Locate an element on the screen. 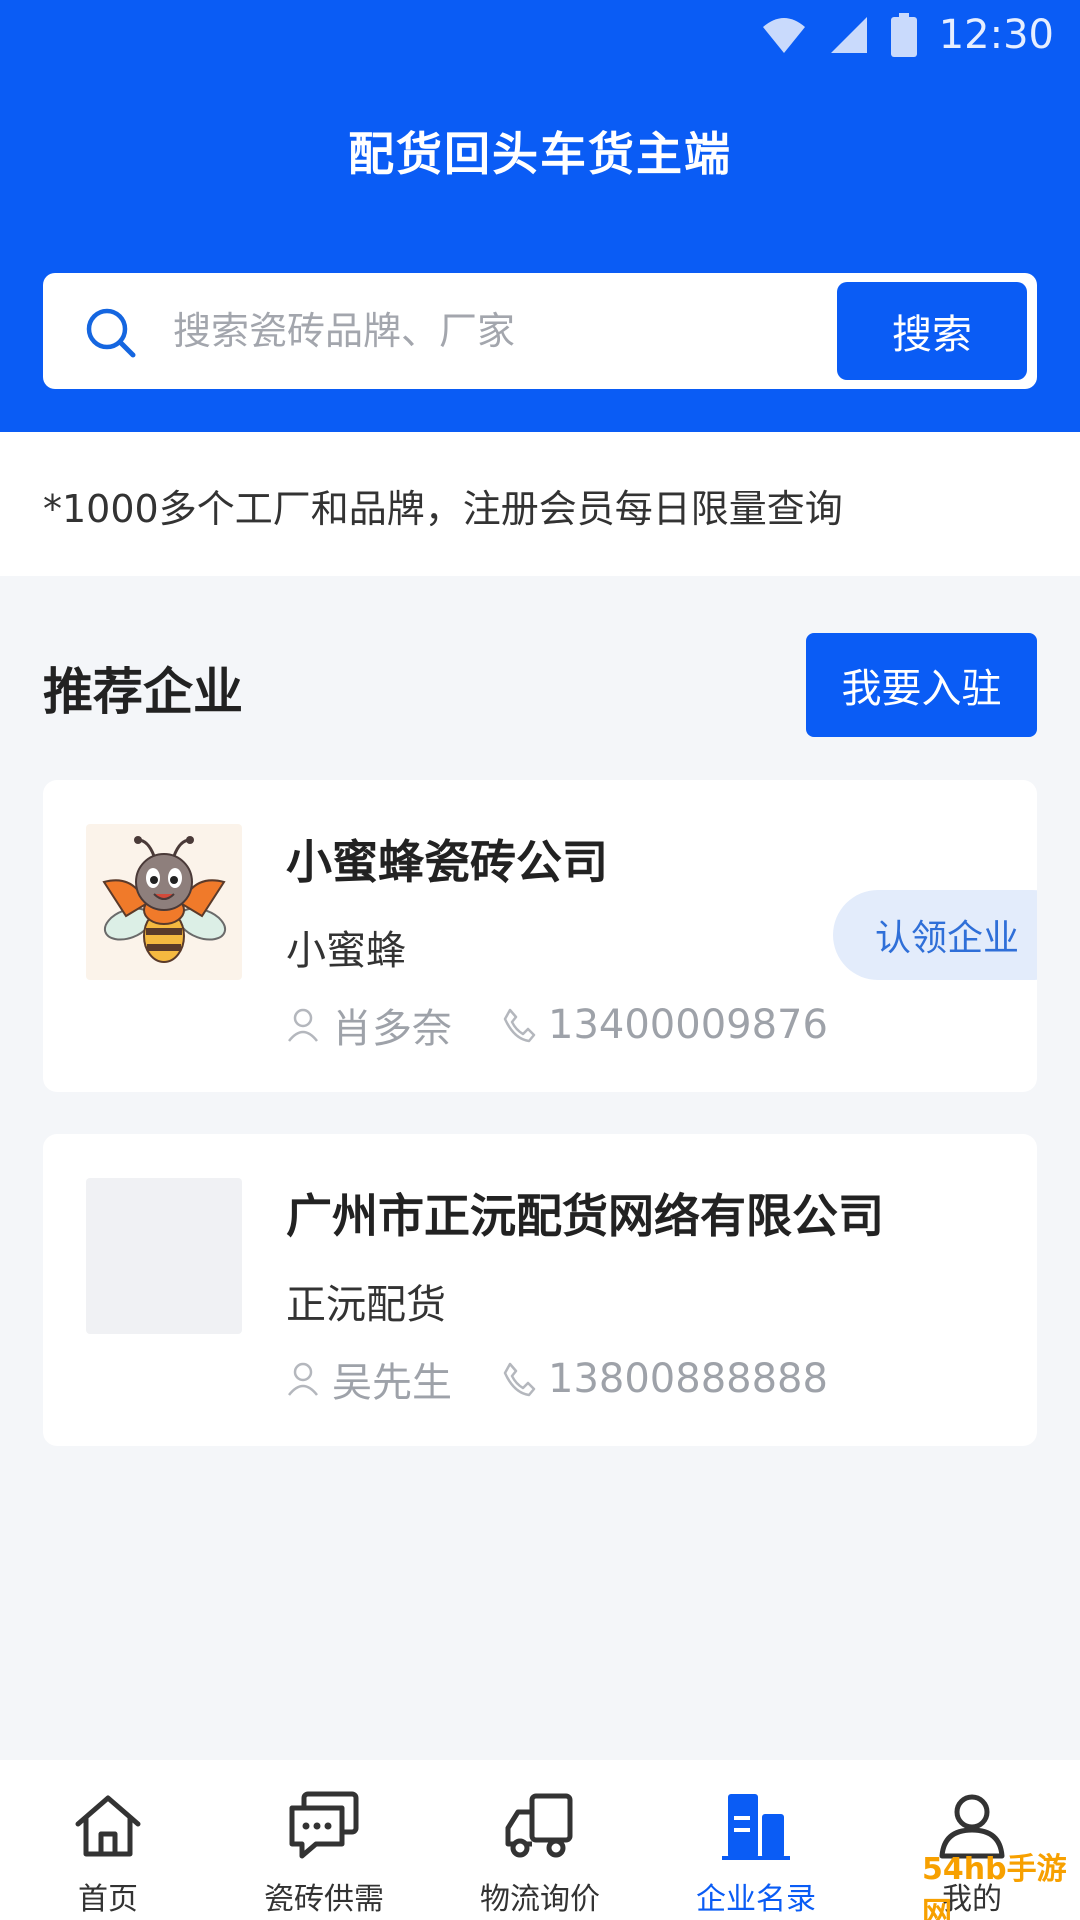  company-meta: 吴先生 13800888888 is located at coordinates (557, 1379).